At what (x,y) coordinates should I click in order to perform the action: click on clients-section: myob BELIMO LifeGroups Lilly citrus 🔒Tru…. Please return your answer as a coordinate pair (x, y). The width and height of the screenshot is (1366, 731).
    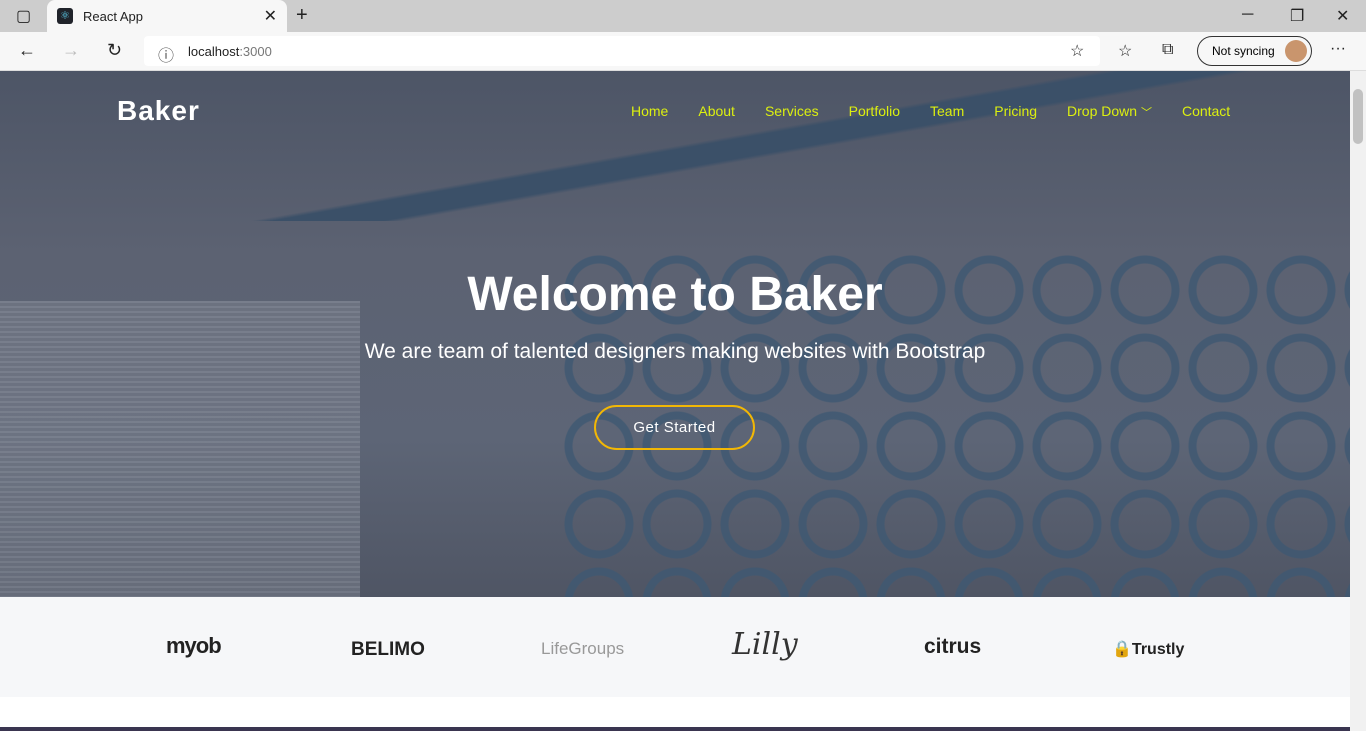
    Looking at the image, I should click on (675, 647).